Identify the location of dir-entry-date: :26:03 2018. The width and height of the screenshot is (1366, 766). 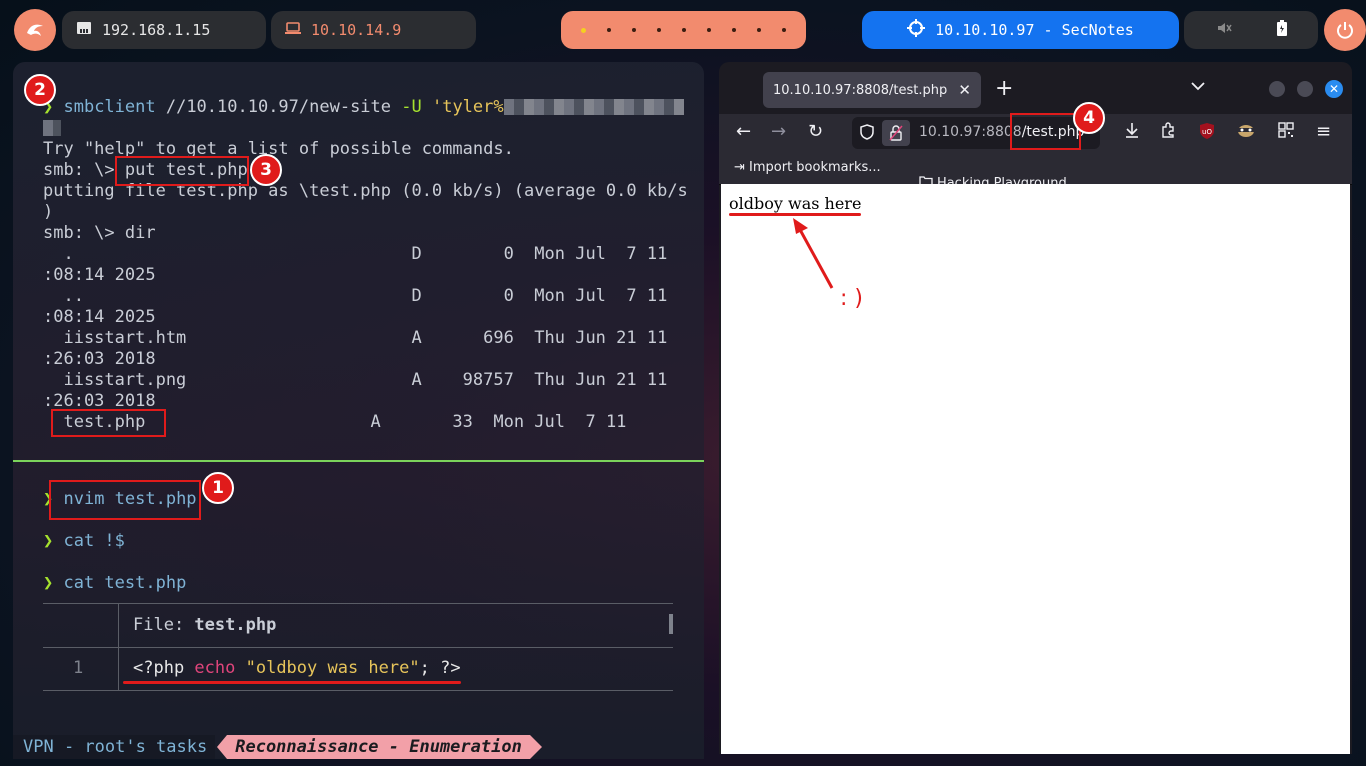
(99, 359).